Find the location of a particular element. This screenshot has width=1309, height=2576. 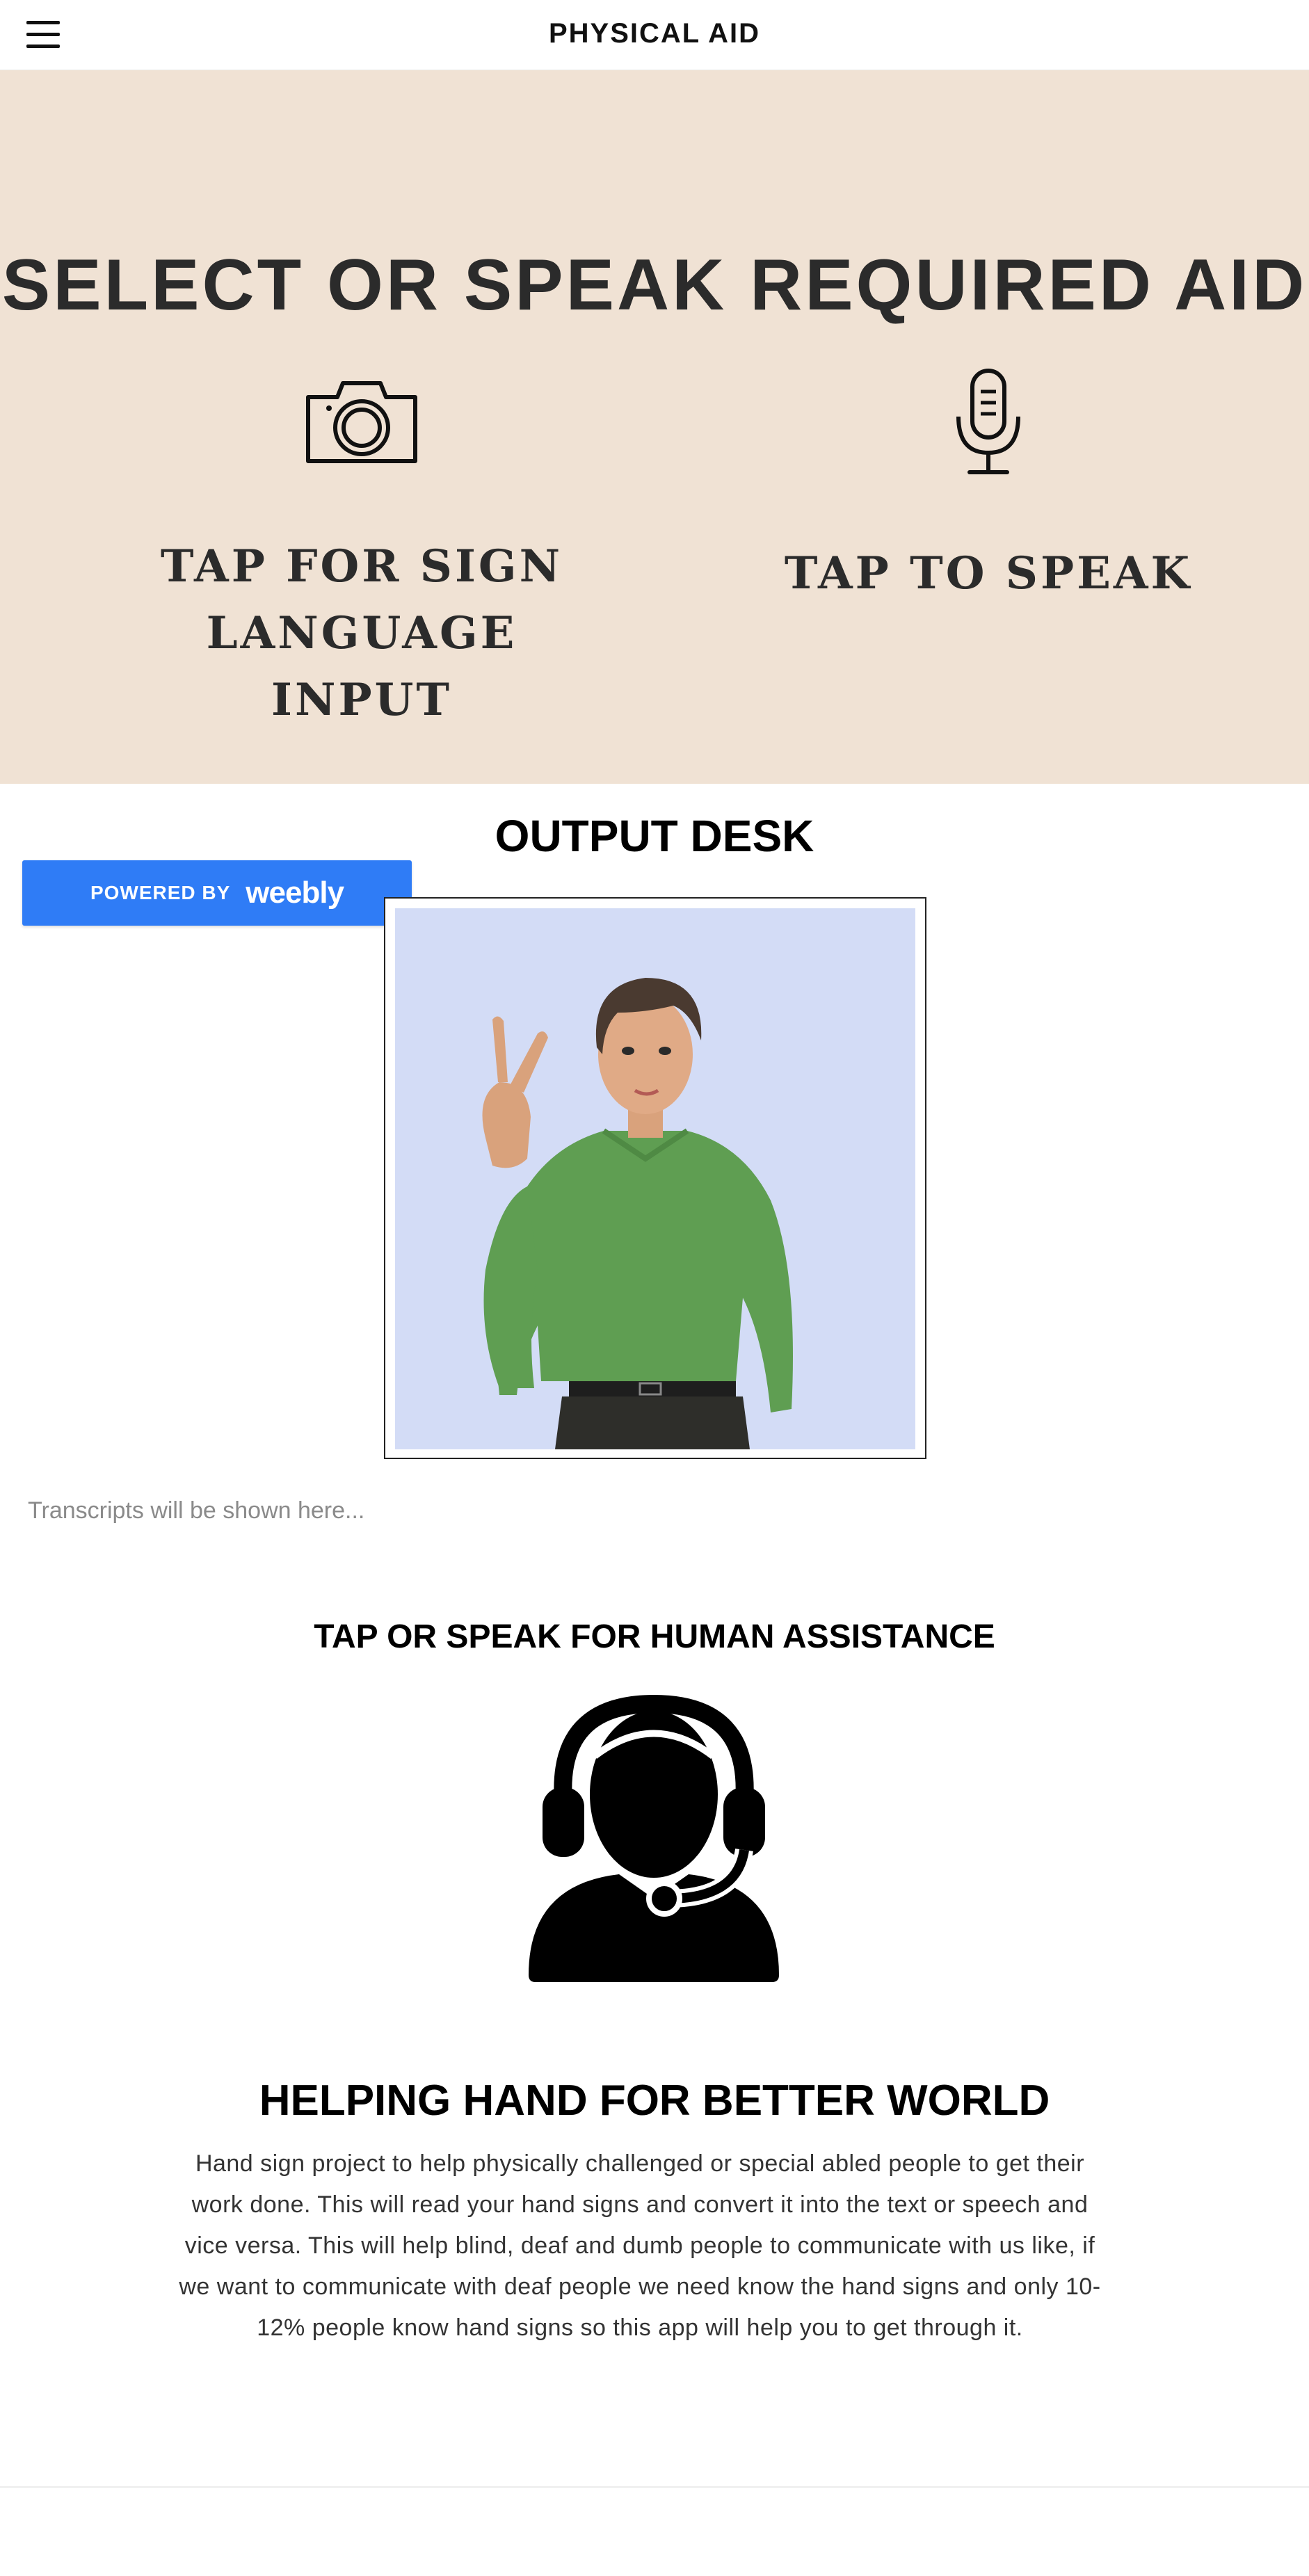

microphone-icon is located at coordinates (989, 422).